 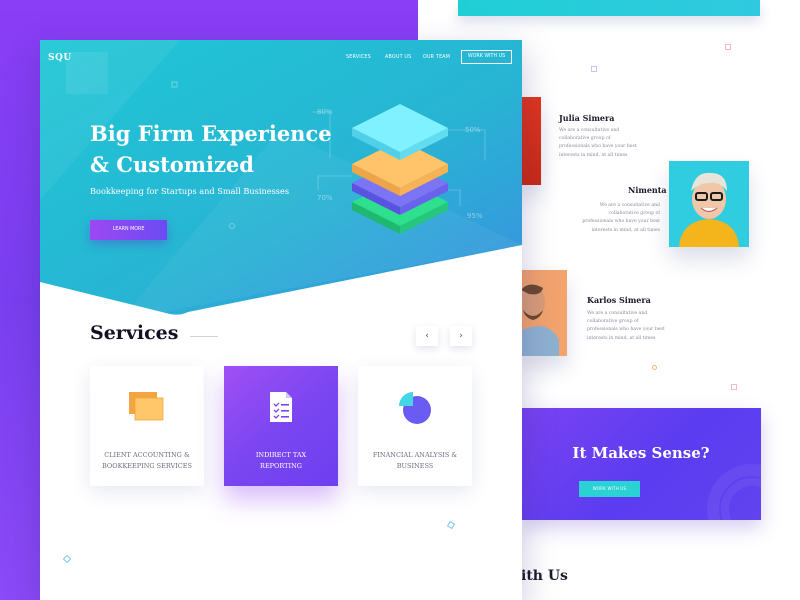 What do you see at coordinates (60, 58) in the screenshot?
I see `brand-logo: SQU` at bounding box center [60, 58].